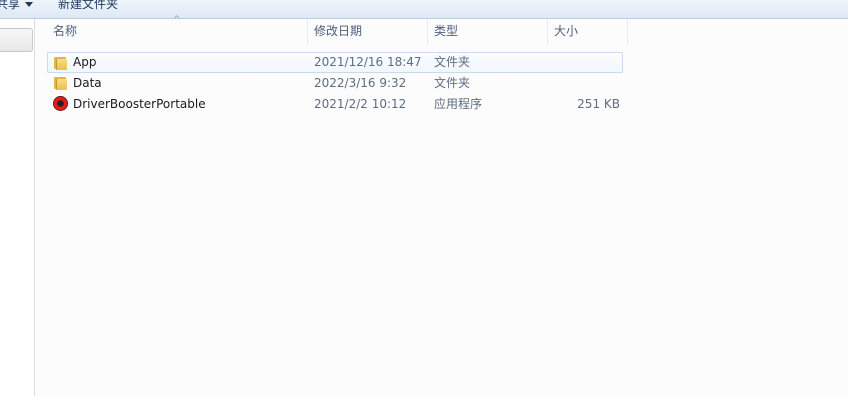  Describe the element at coordinates (488, 31) in the screenshot. I see `column-header-type: 类型` at that location.